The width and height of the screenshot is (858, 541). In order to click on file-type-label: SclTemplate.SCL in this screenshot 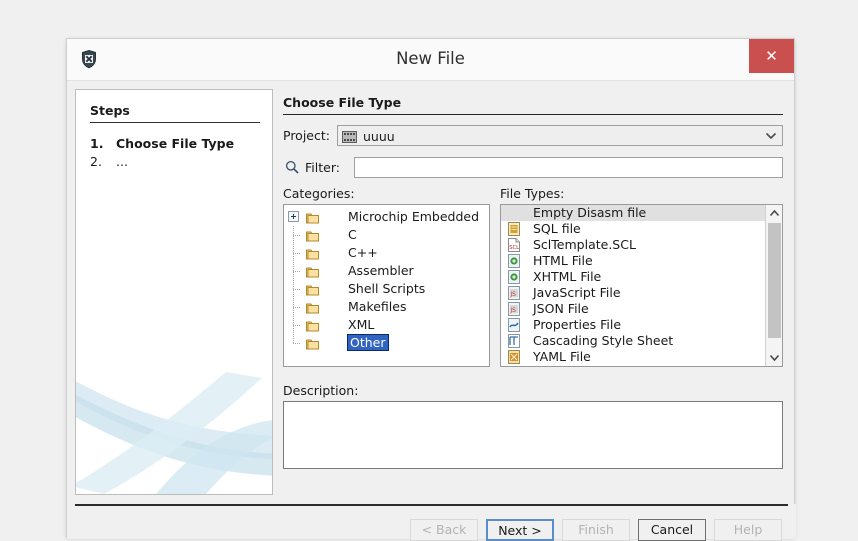, I will do `click(584, 244)`.